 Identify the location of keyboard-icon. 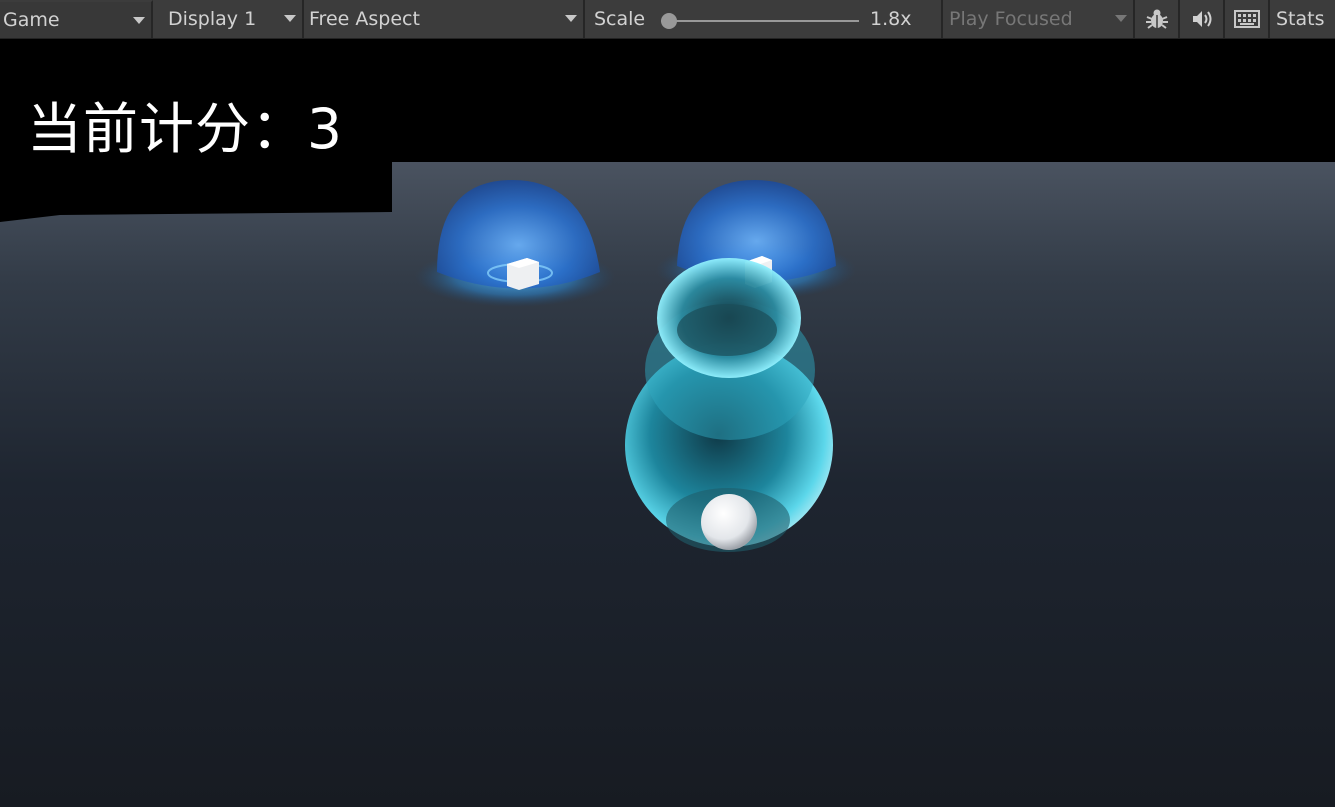
(1246, 19).